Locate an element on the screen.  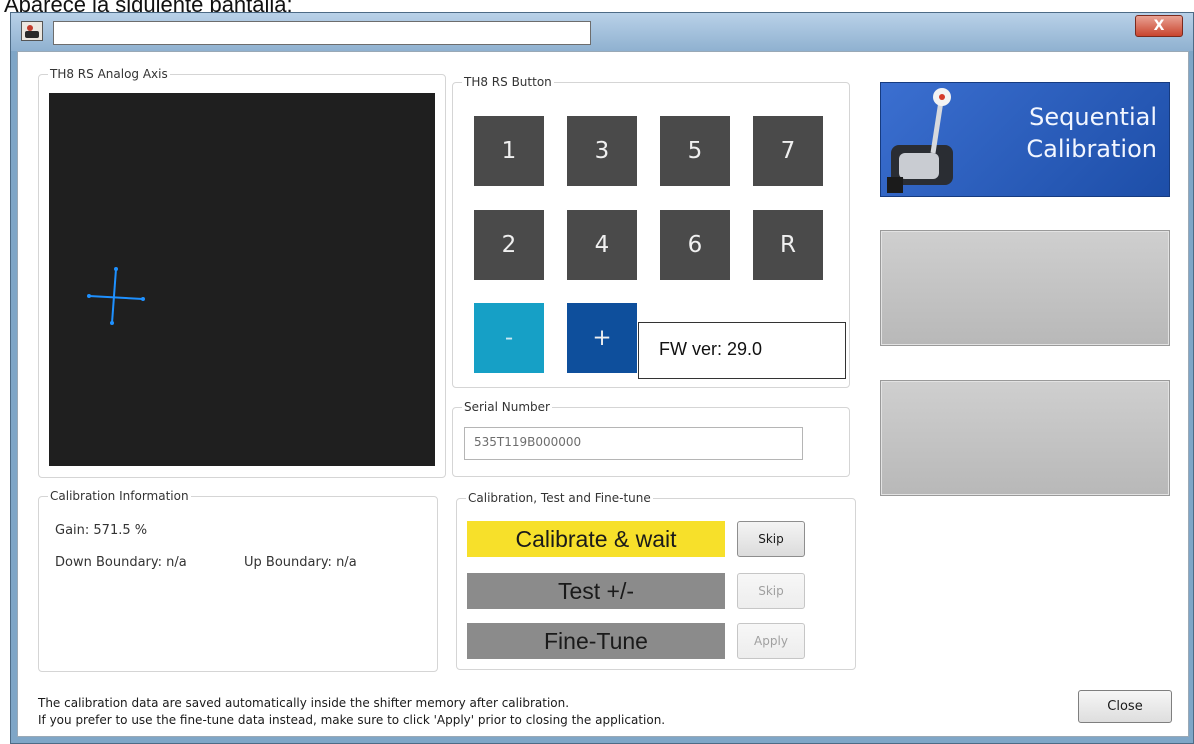
gear-2-button: 2 is located at coordinates (509, 245).